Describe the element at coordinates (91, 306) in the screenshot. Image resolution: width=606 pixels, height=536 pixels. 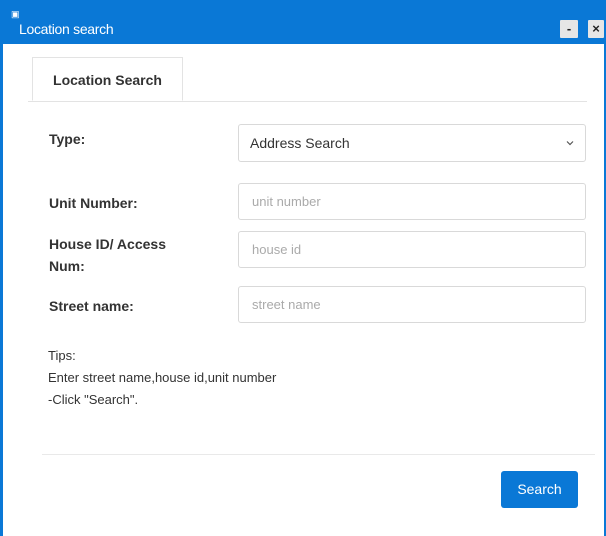
I see `street-name-label: Street name:` at that location.